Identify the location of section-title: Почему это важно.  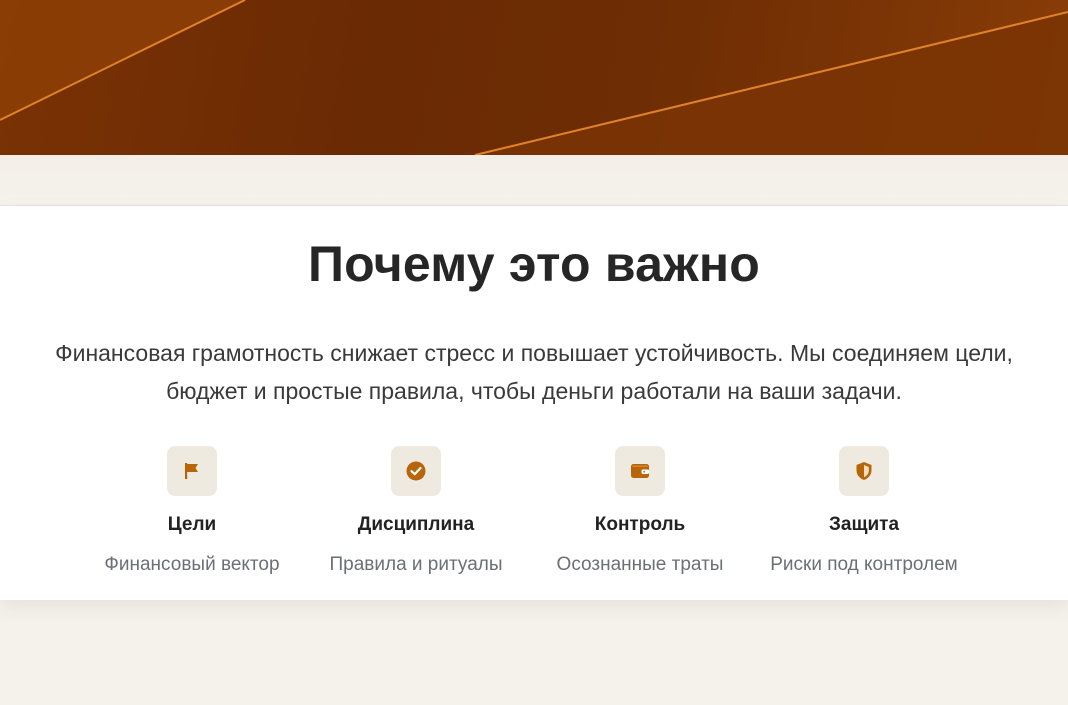
(534, 264).